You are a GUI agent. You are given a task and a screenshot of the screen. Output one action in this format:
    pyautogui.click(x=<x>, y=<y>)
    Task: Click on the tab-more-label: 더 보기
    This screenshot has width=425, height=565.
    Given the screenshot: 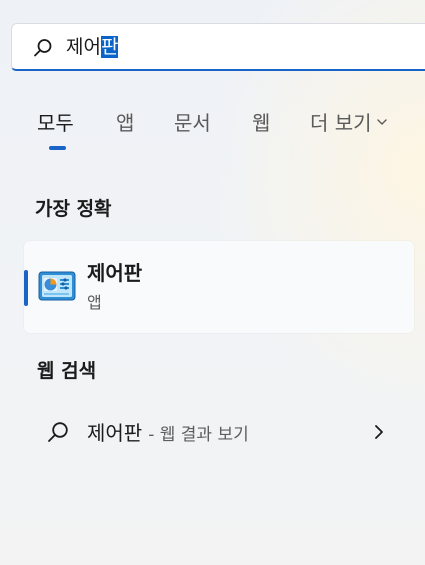 What is the action you would take?
    pyautogui.click(x=341, y=123)
    